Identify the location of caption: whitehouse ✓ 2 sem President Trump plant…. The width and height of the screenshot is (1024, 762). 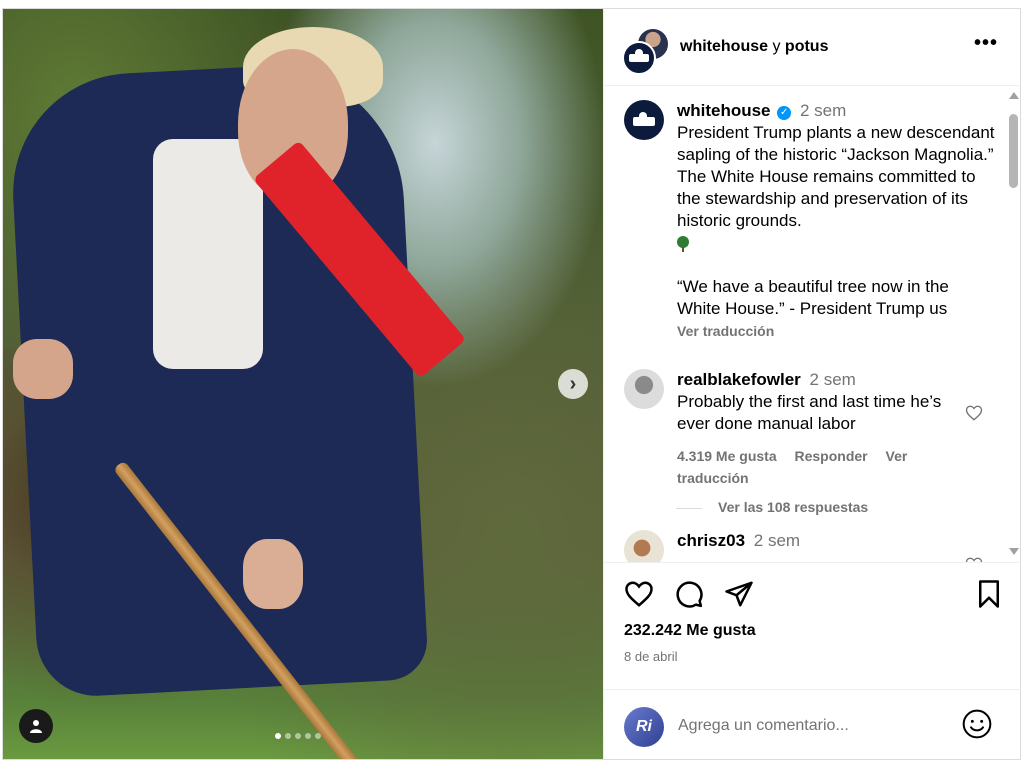
(837, 221).